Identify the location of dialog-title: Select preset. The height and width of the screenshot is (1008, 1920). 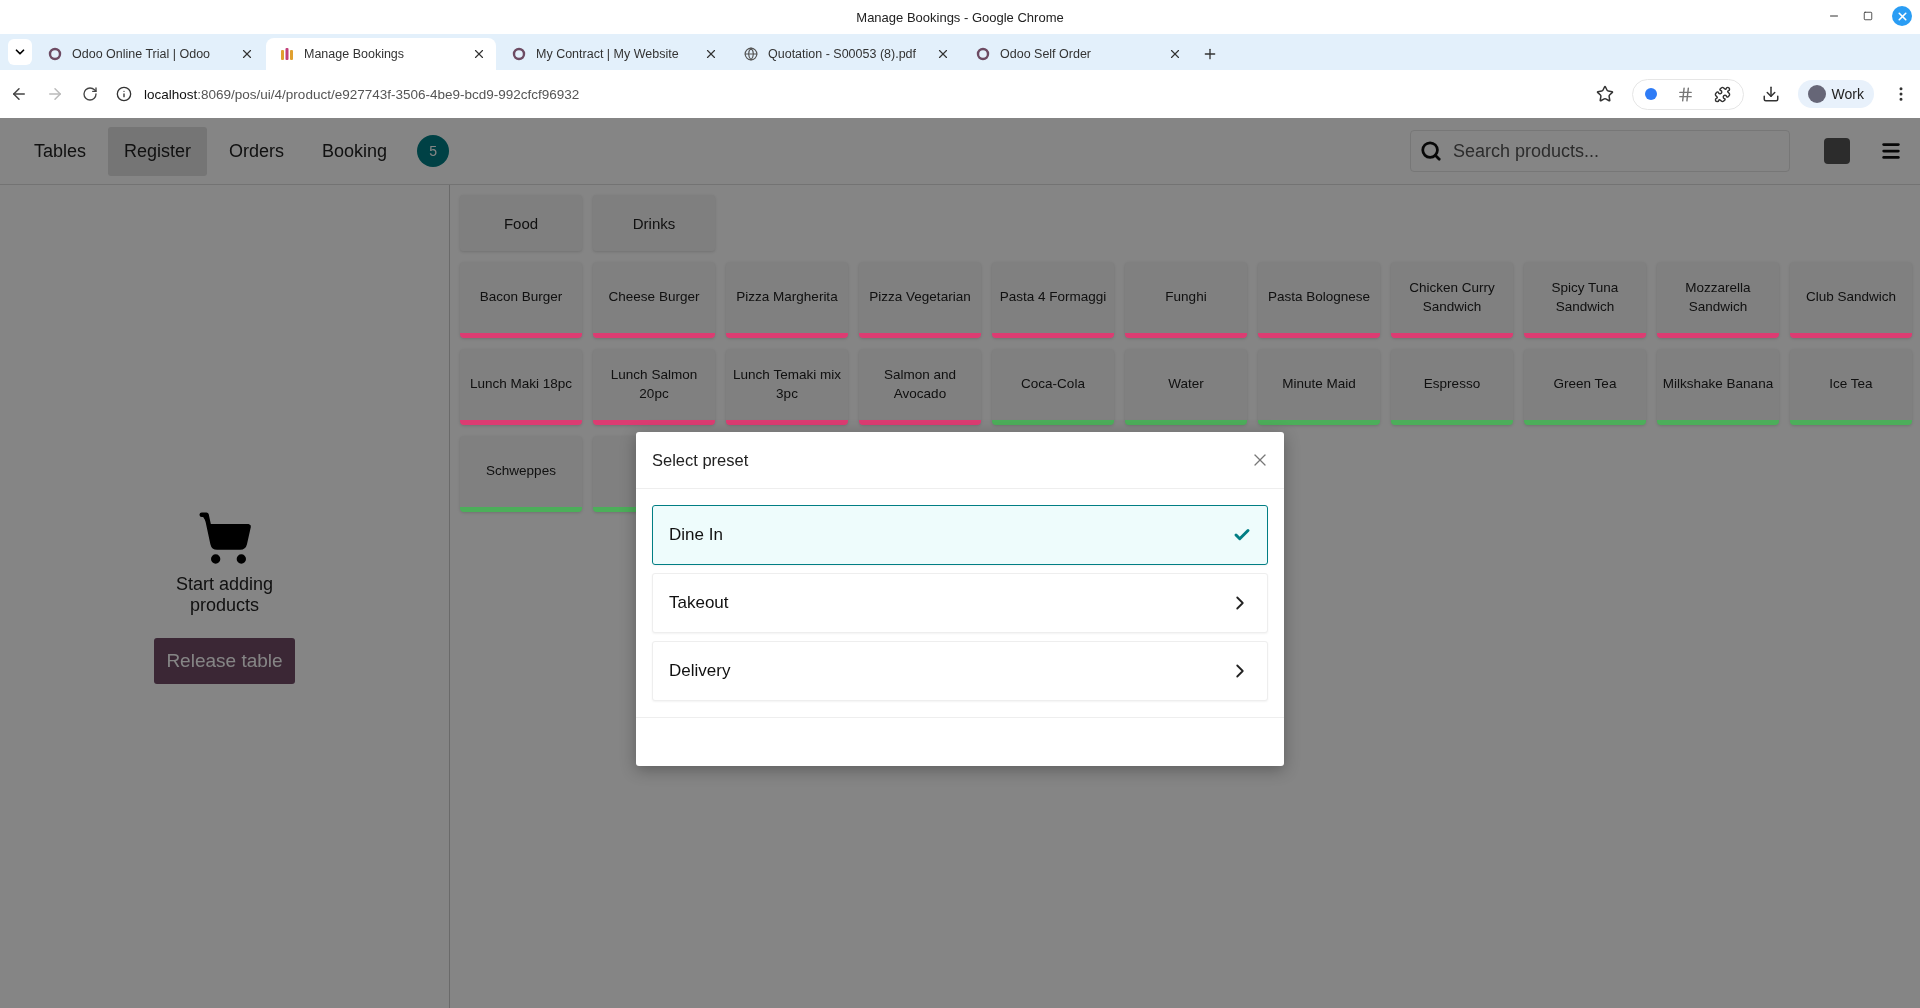
(700, 460).